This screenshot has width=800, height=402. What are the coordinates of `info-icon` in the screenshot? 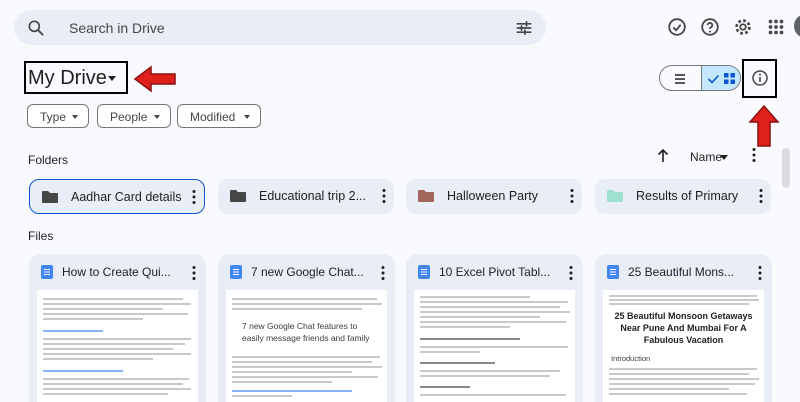 It's located at (760, 78).